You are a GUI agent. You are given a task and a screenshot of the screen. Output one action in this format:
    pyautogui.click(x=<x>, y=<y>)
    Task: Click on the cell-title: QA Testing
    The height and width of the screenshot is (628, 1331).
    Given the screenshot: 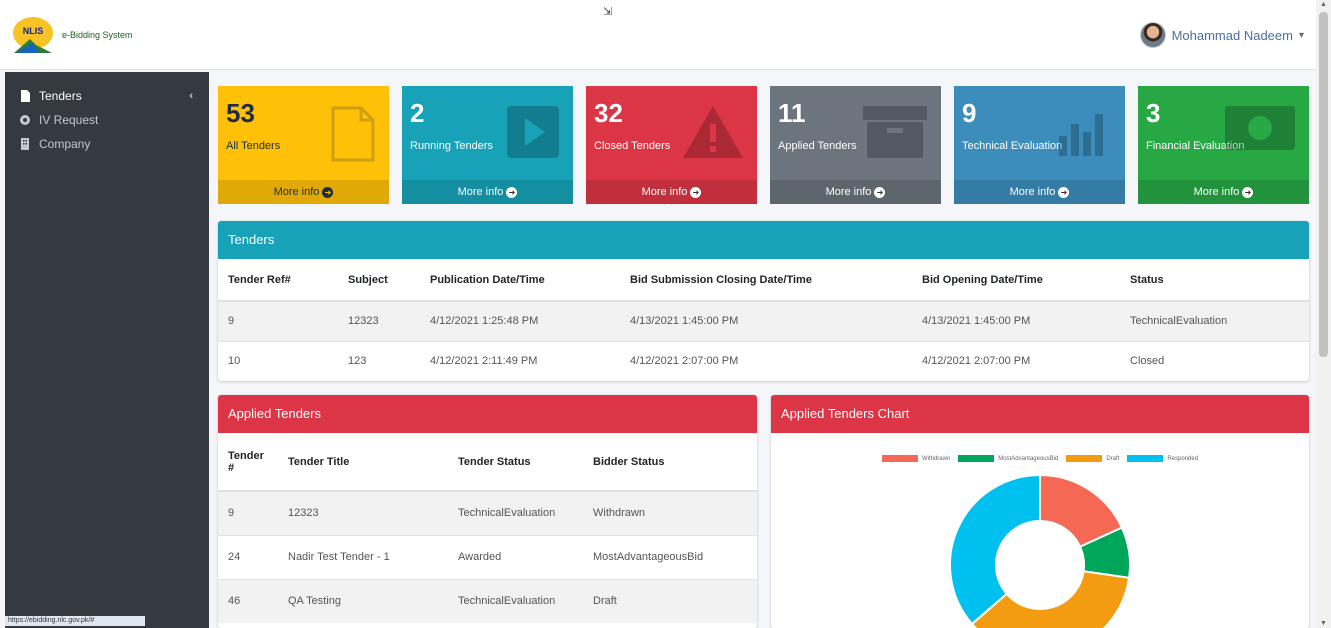 What is the action you would take?
    pyautogui.click(x=363, y=600)
    